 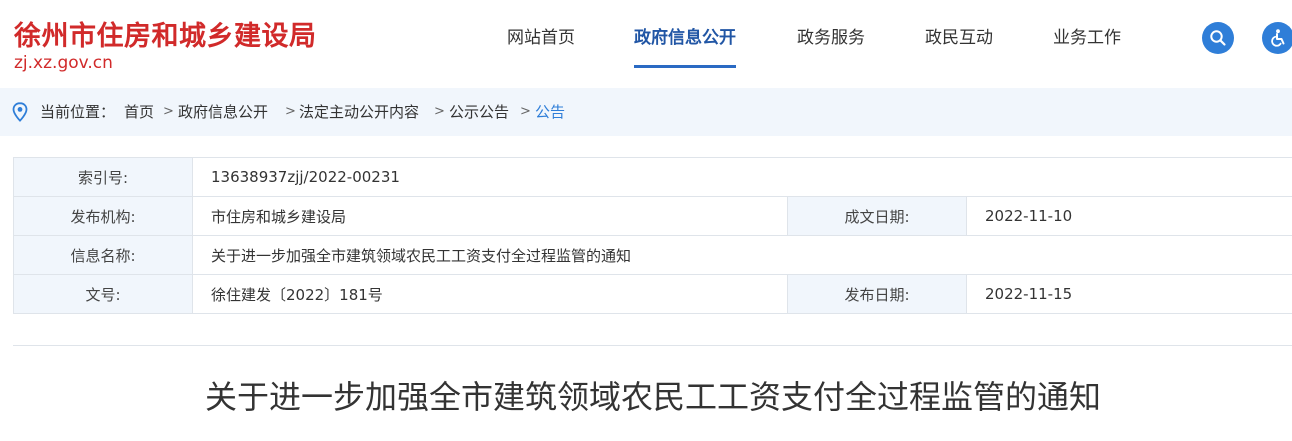 I want to click on publisher-value: 市住房和城乡建设局, so click(x=490, y=216).